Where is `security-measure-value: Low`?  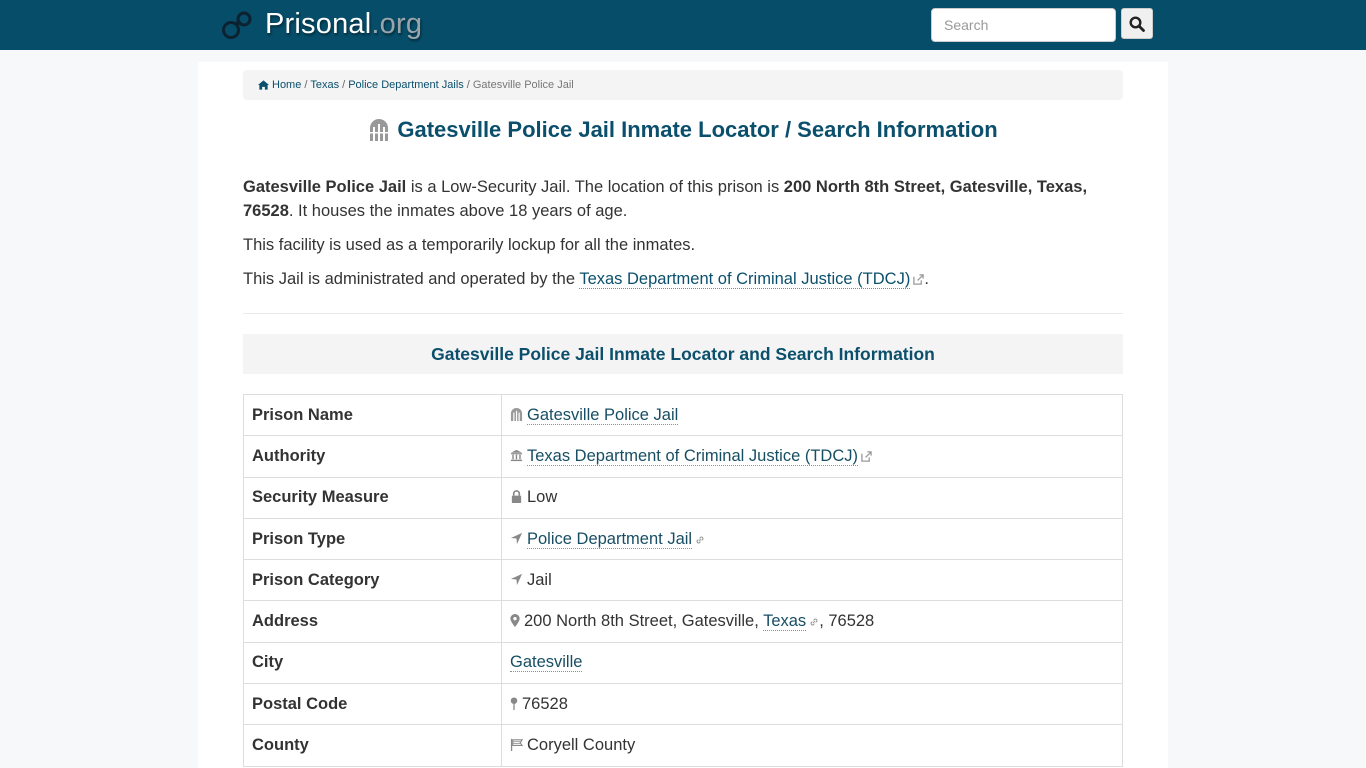 security-measure-value: Low is located at coordinates (542, 497).